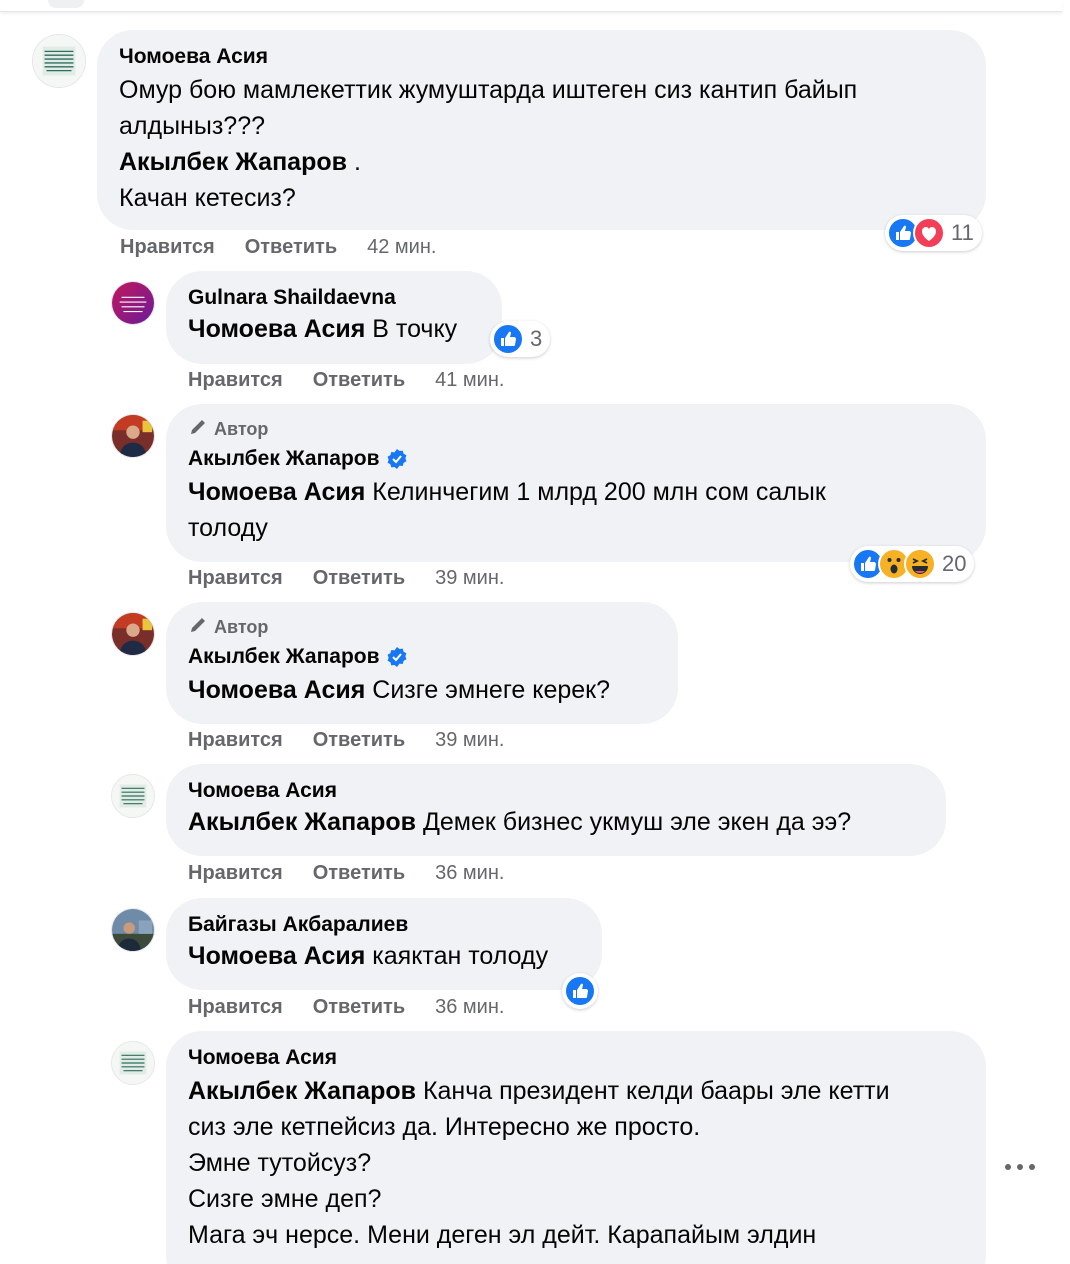 The width and height of the screenshot is (1070, 1264). Describe the element at coordinates (531, 6) in the screenshot. I see `top-divider` at that location.